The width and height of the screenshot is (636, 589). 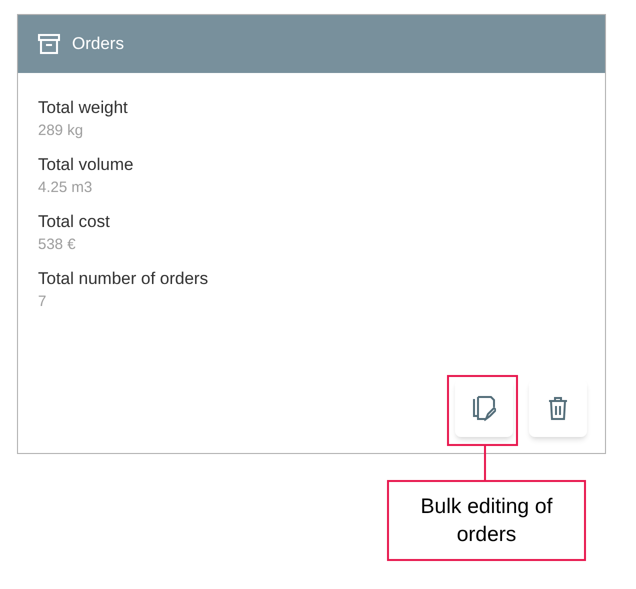 I want to click on bulk-edit-button, so click(x=484, y=408).